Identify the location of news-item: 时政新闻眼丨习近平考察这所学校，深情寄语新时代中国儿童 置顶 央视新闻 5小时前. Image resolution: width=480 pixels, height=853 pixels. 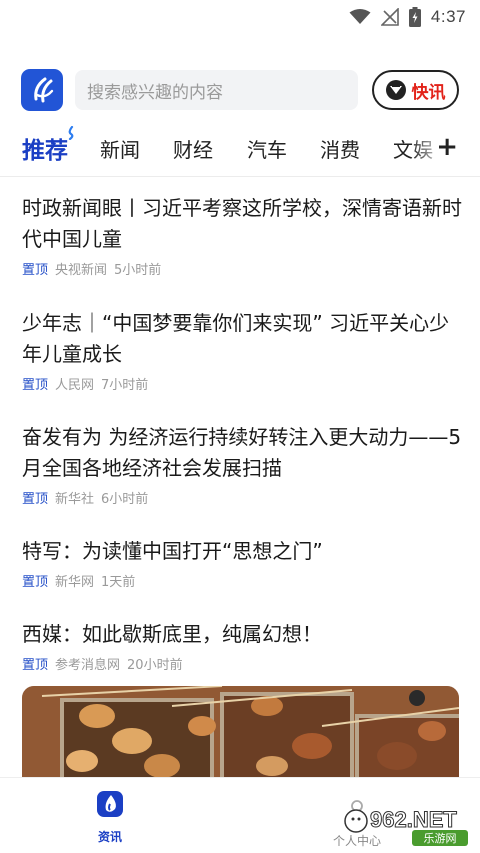
(242, 235).